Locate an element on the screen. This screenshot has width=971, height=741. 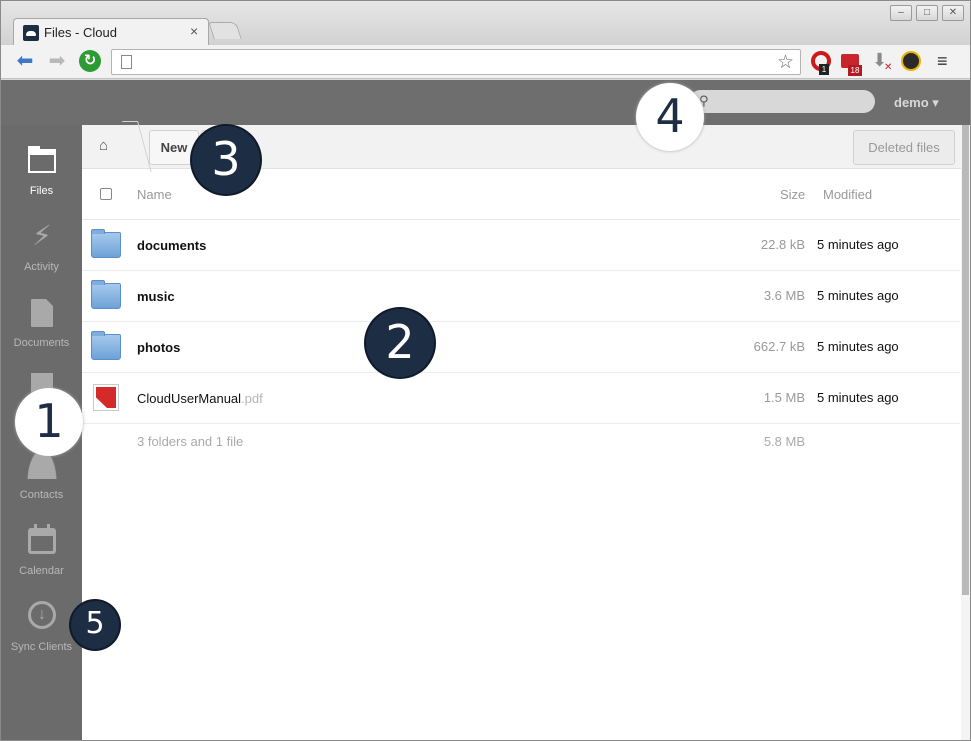
browser-toolbar: ⬅ ➡ ↻ ☆ 1 18 ⬇ ✕ ≡ is located at coordinates (485, 62).